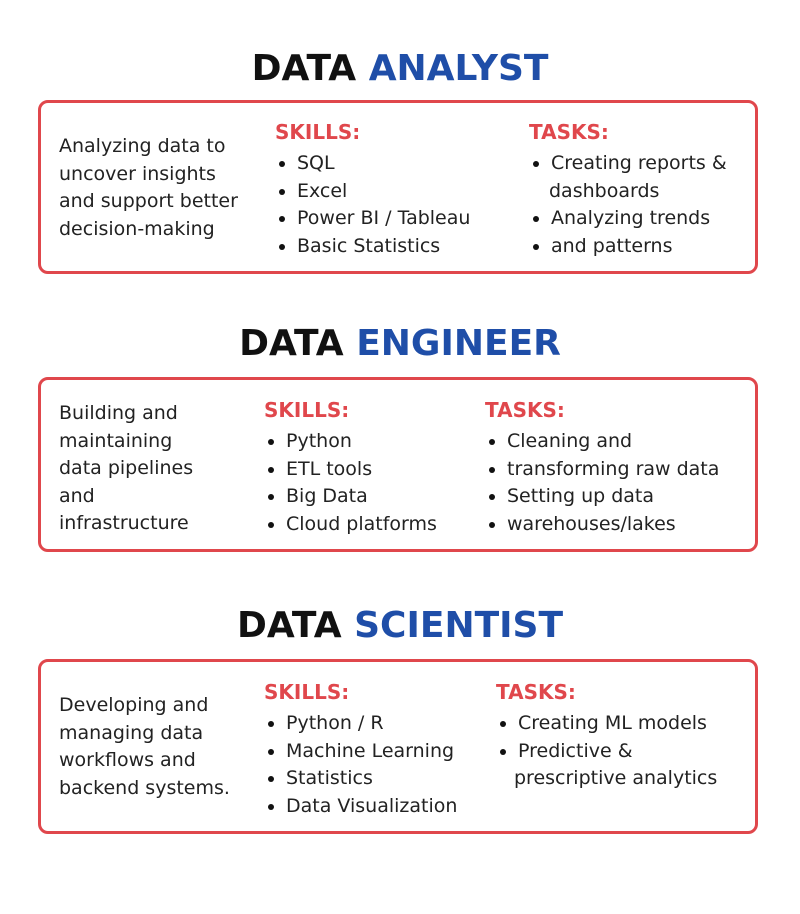 This screenshot has height=914, width=800. Describe the element at coordinates (144, 787) in the screenshot. I see `description-line: backend systems.` at that location.